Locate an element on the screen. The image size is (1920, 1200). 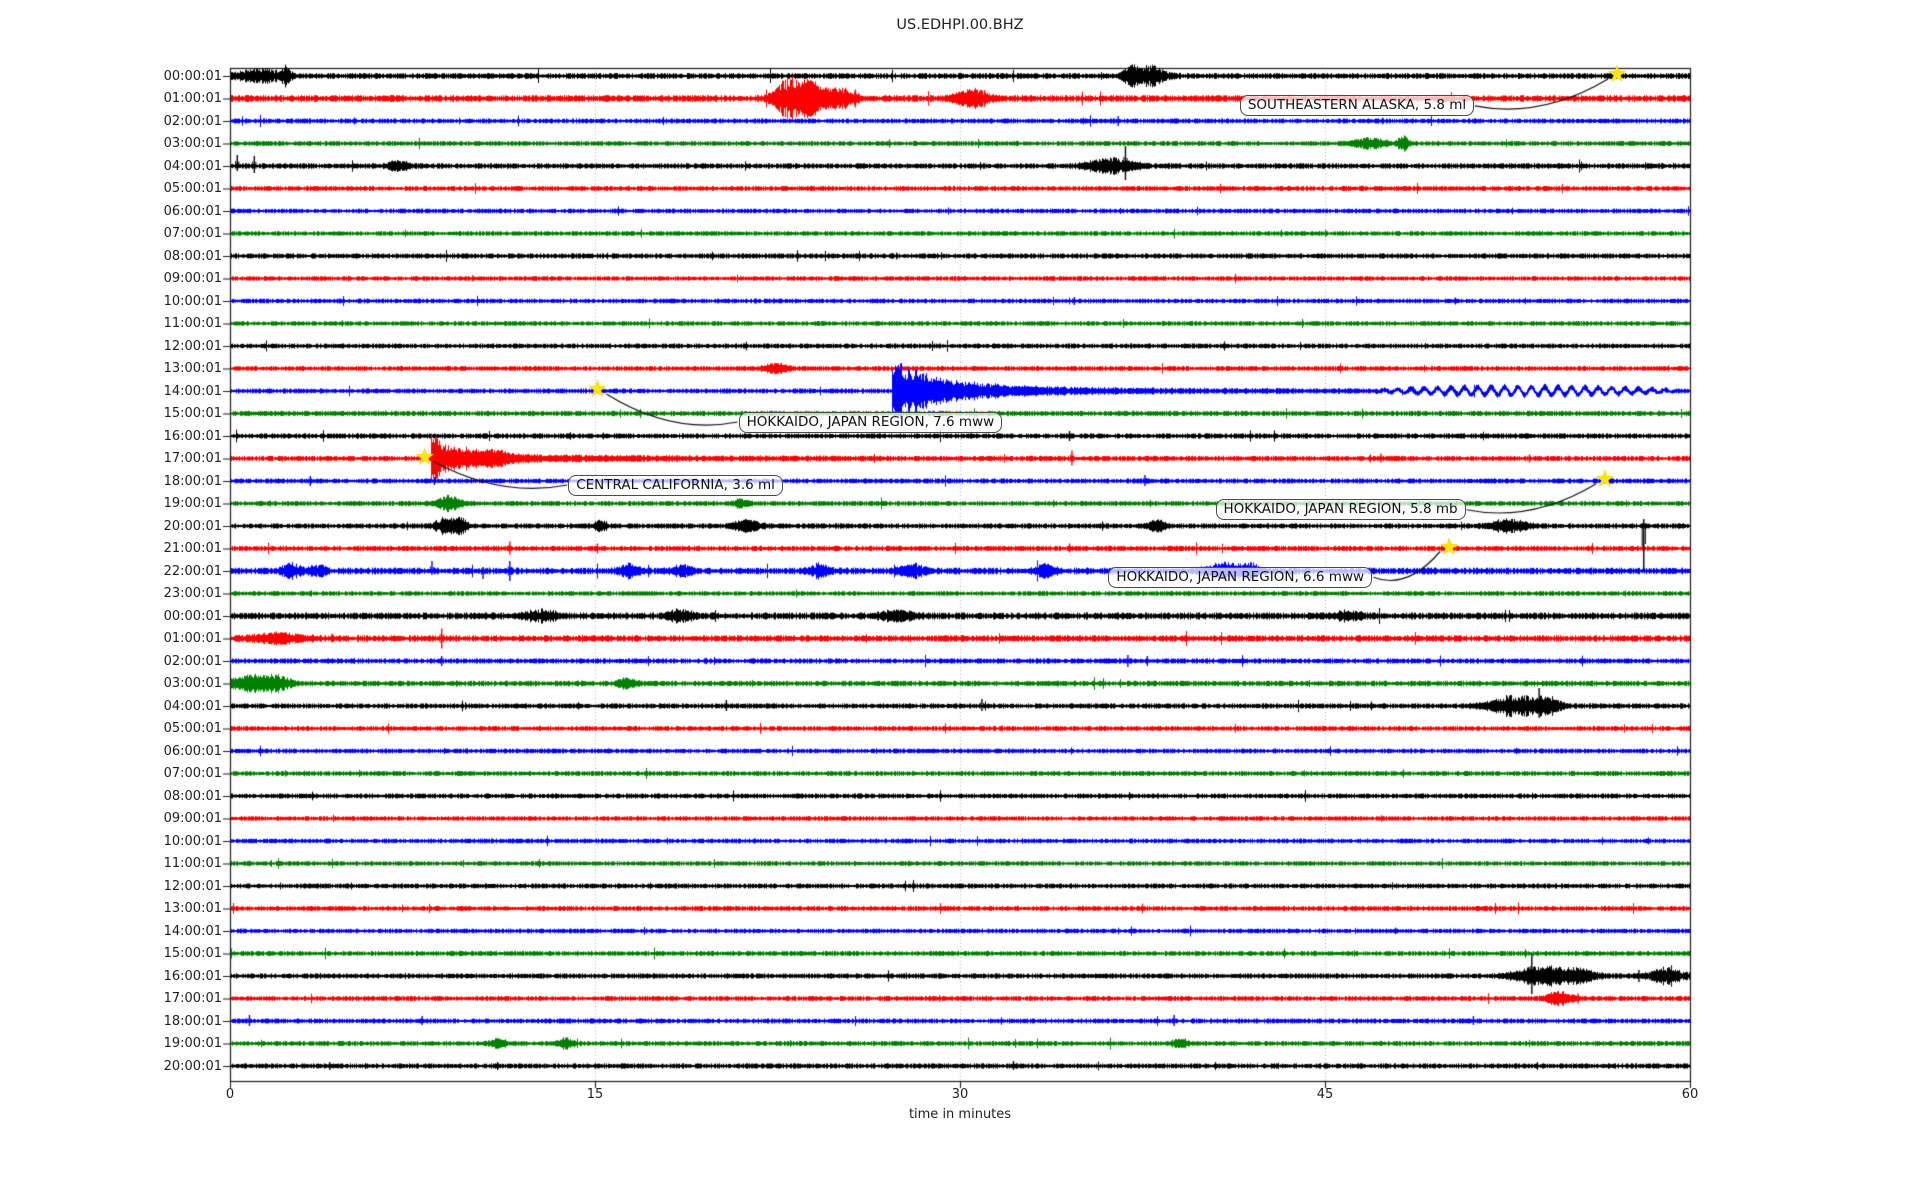
x-axis-title: time in minutes is located at coordinates (960, 1114).